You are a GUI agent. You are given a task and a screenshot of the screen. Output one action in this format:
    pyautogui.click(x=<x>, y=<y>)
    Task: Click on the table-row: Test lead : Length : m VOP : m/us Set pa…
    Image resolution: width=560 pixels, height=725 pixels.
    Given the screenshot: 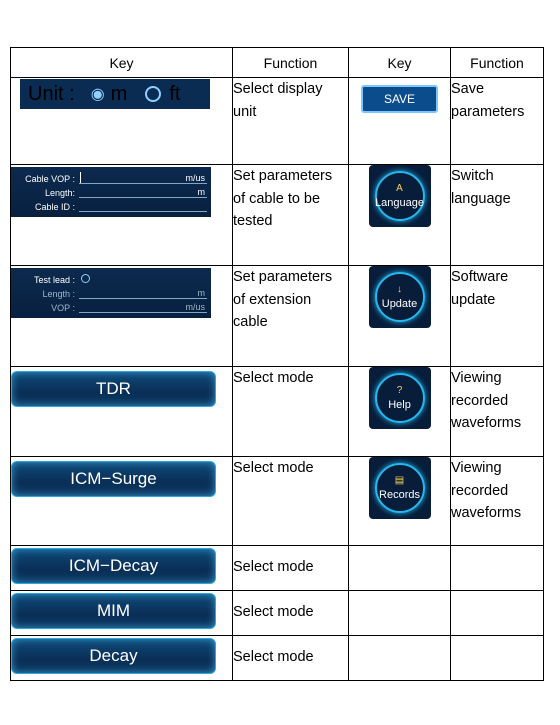 What is the action you would take?
    pyautogui.click(x=277, y=316)
    